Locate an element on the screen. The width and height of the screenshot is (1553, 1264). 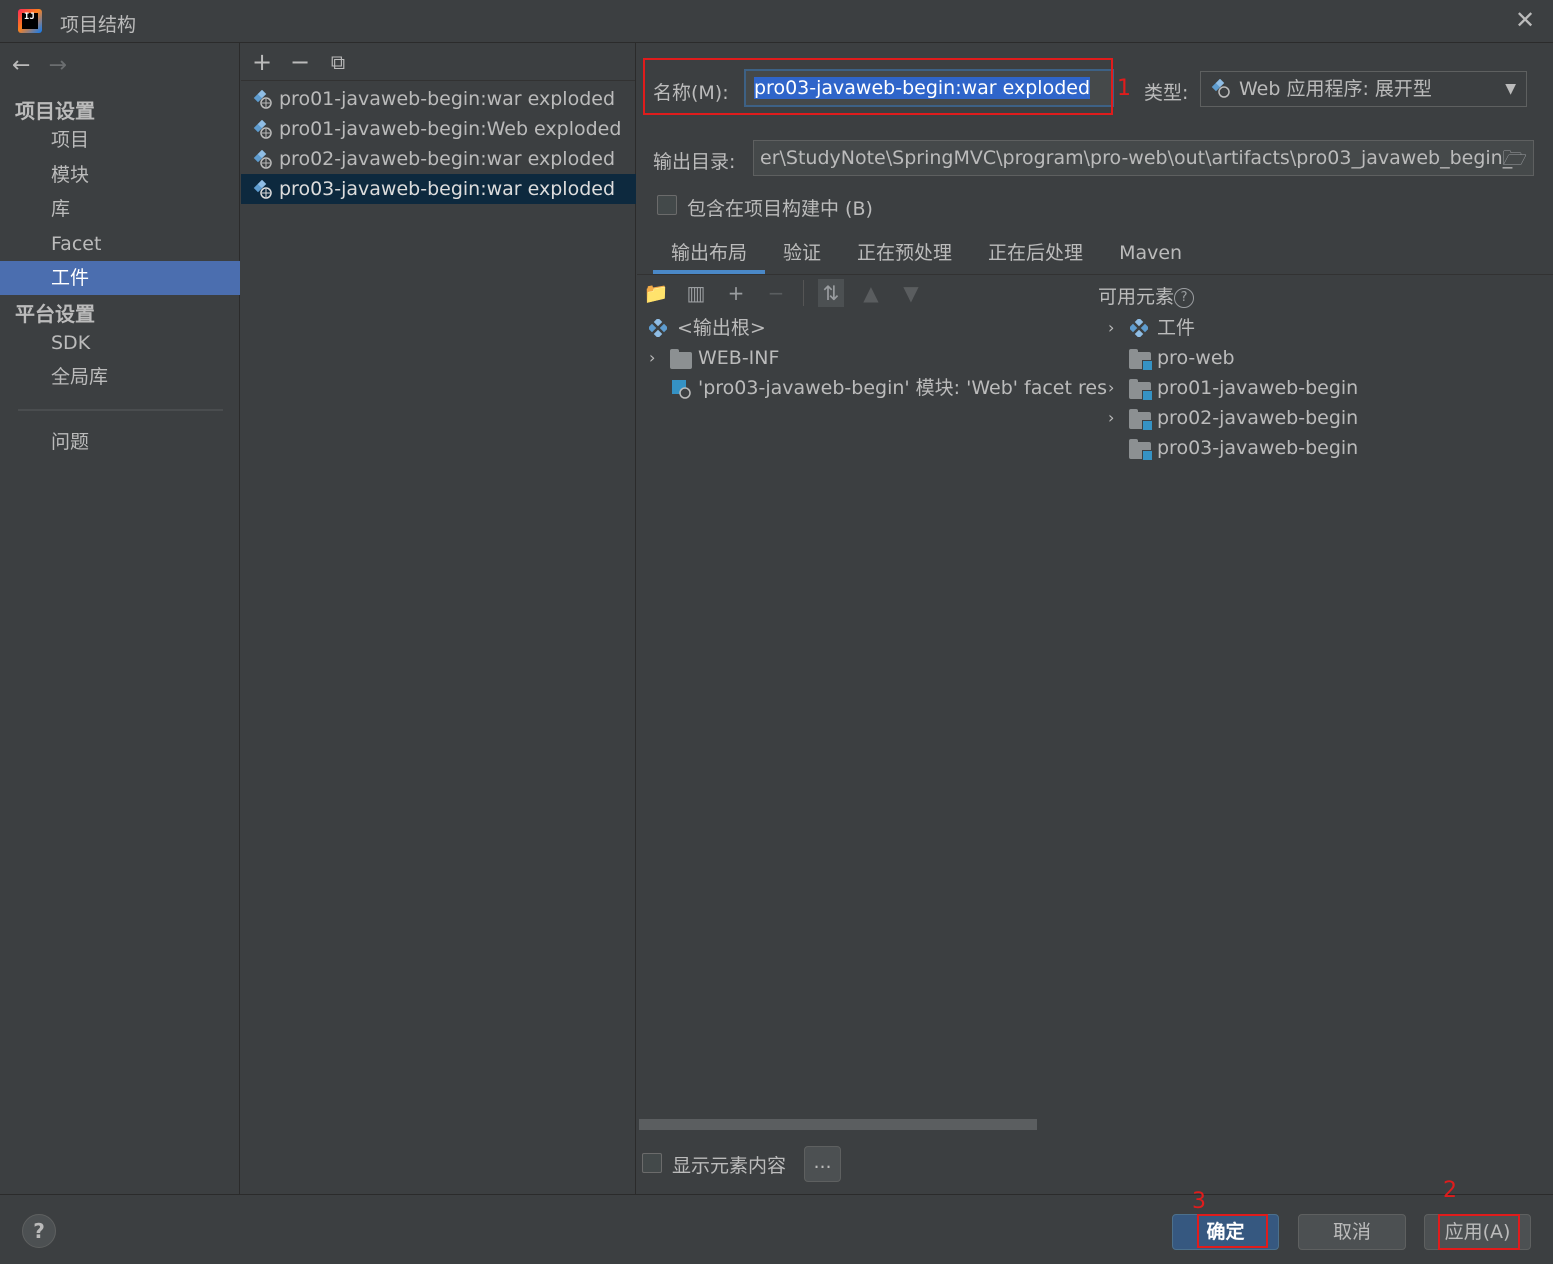
artifact-item: pro02-javaweb-begin:war exploded is located at coordinates (438, 159).